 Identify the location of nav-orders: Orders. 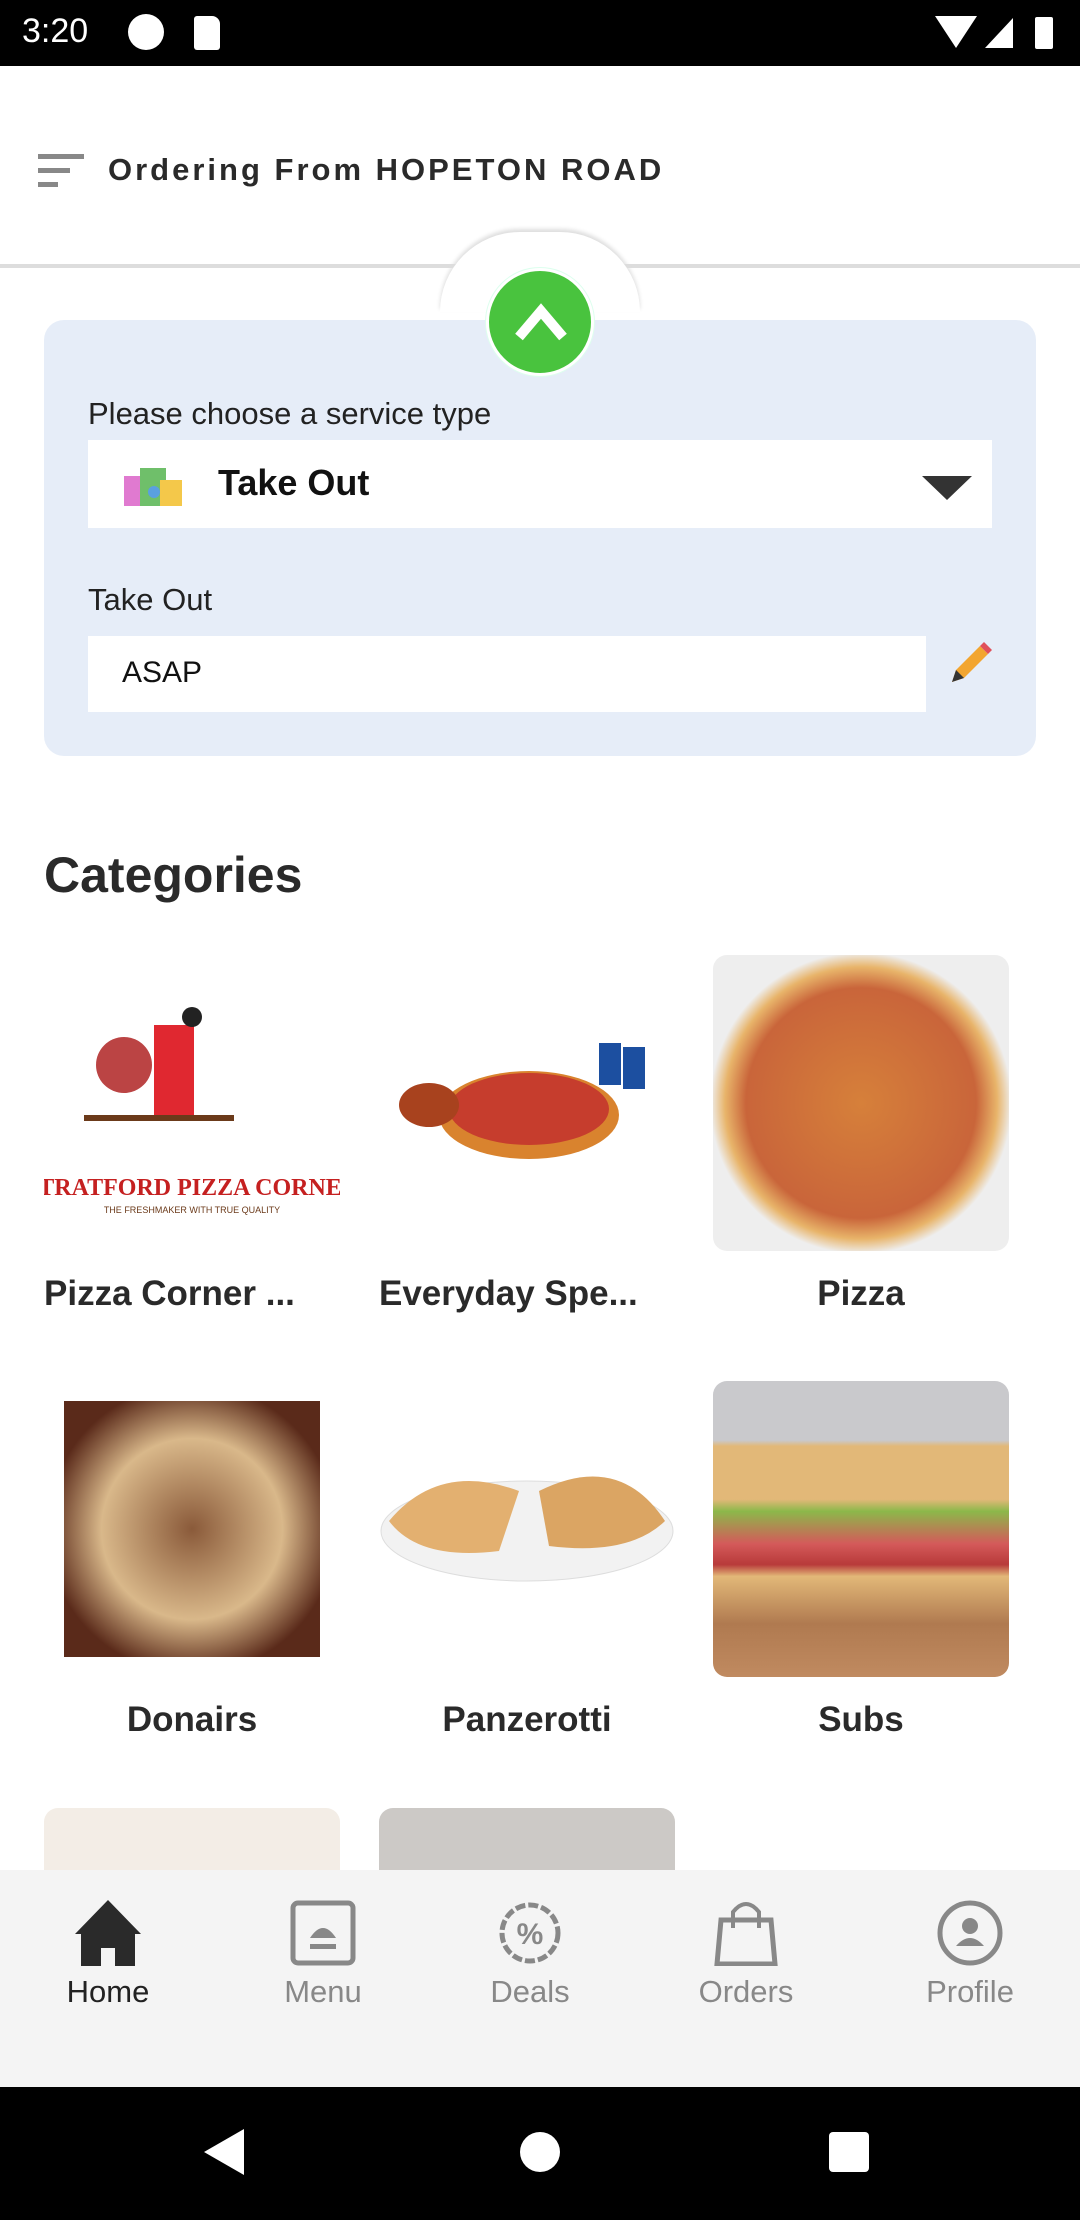
(746, 1955).